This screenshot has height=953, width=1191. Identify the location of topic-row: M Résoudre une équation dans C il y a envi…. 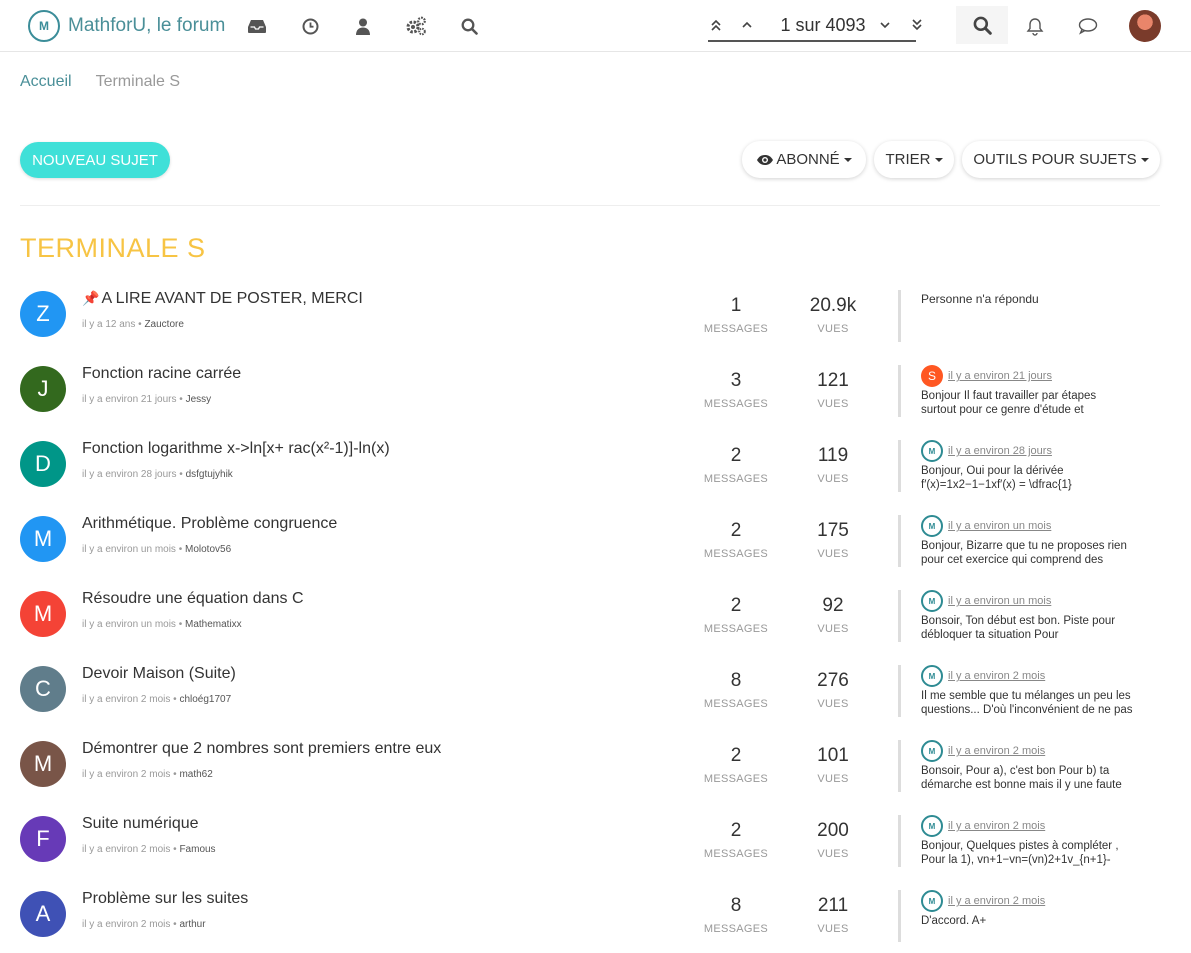
(595, 622).